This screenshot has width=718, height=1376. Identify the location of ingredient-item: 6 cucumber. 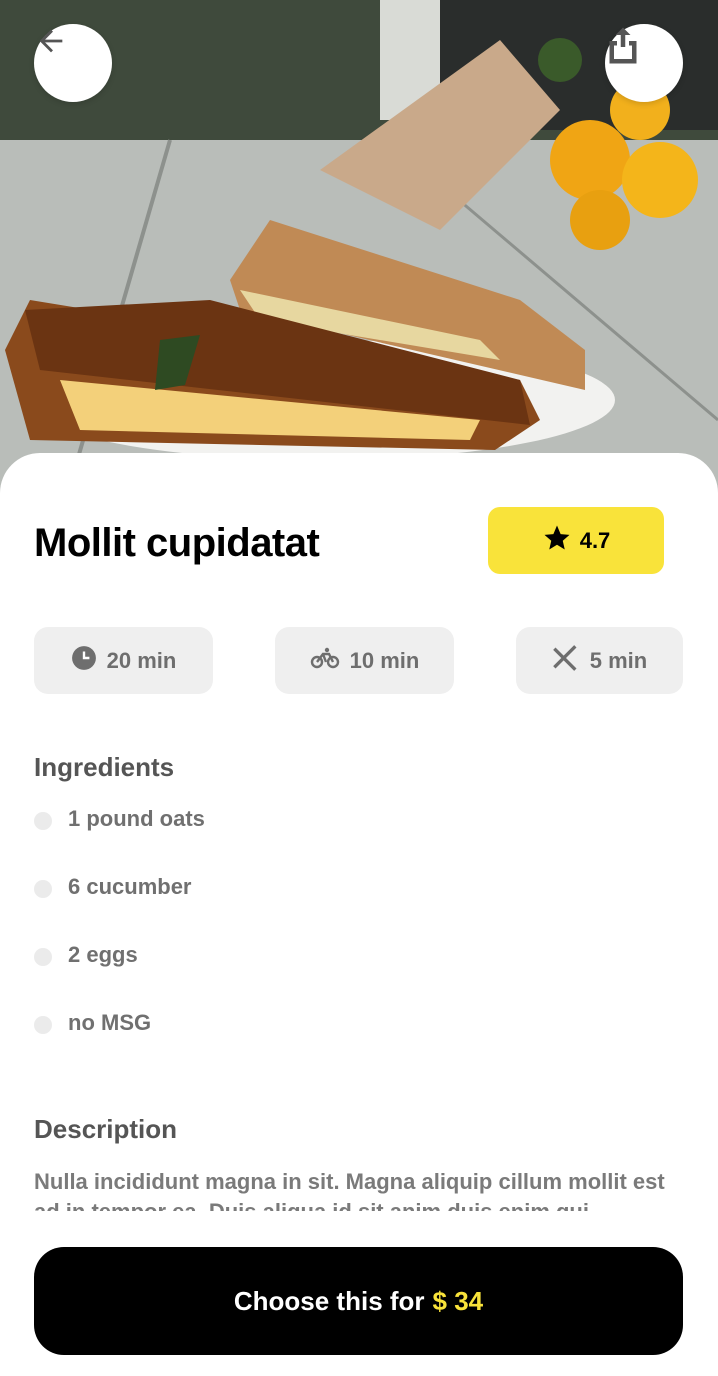
(119, 908).